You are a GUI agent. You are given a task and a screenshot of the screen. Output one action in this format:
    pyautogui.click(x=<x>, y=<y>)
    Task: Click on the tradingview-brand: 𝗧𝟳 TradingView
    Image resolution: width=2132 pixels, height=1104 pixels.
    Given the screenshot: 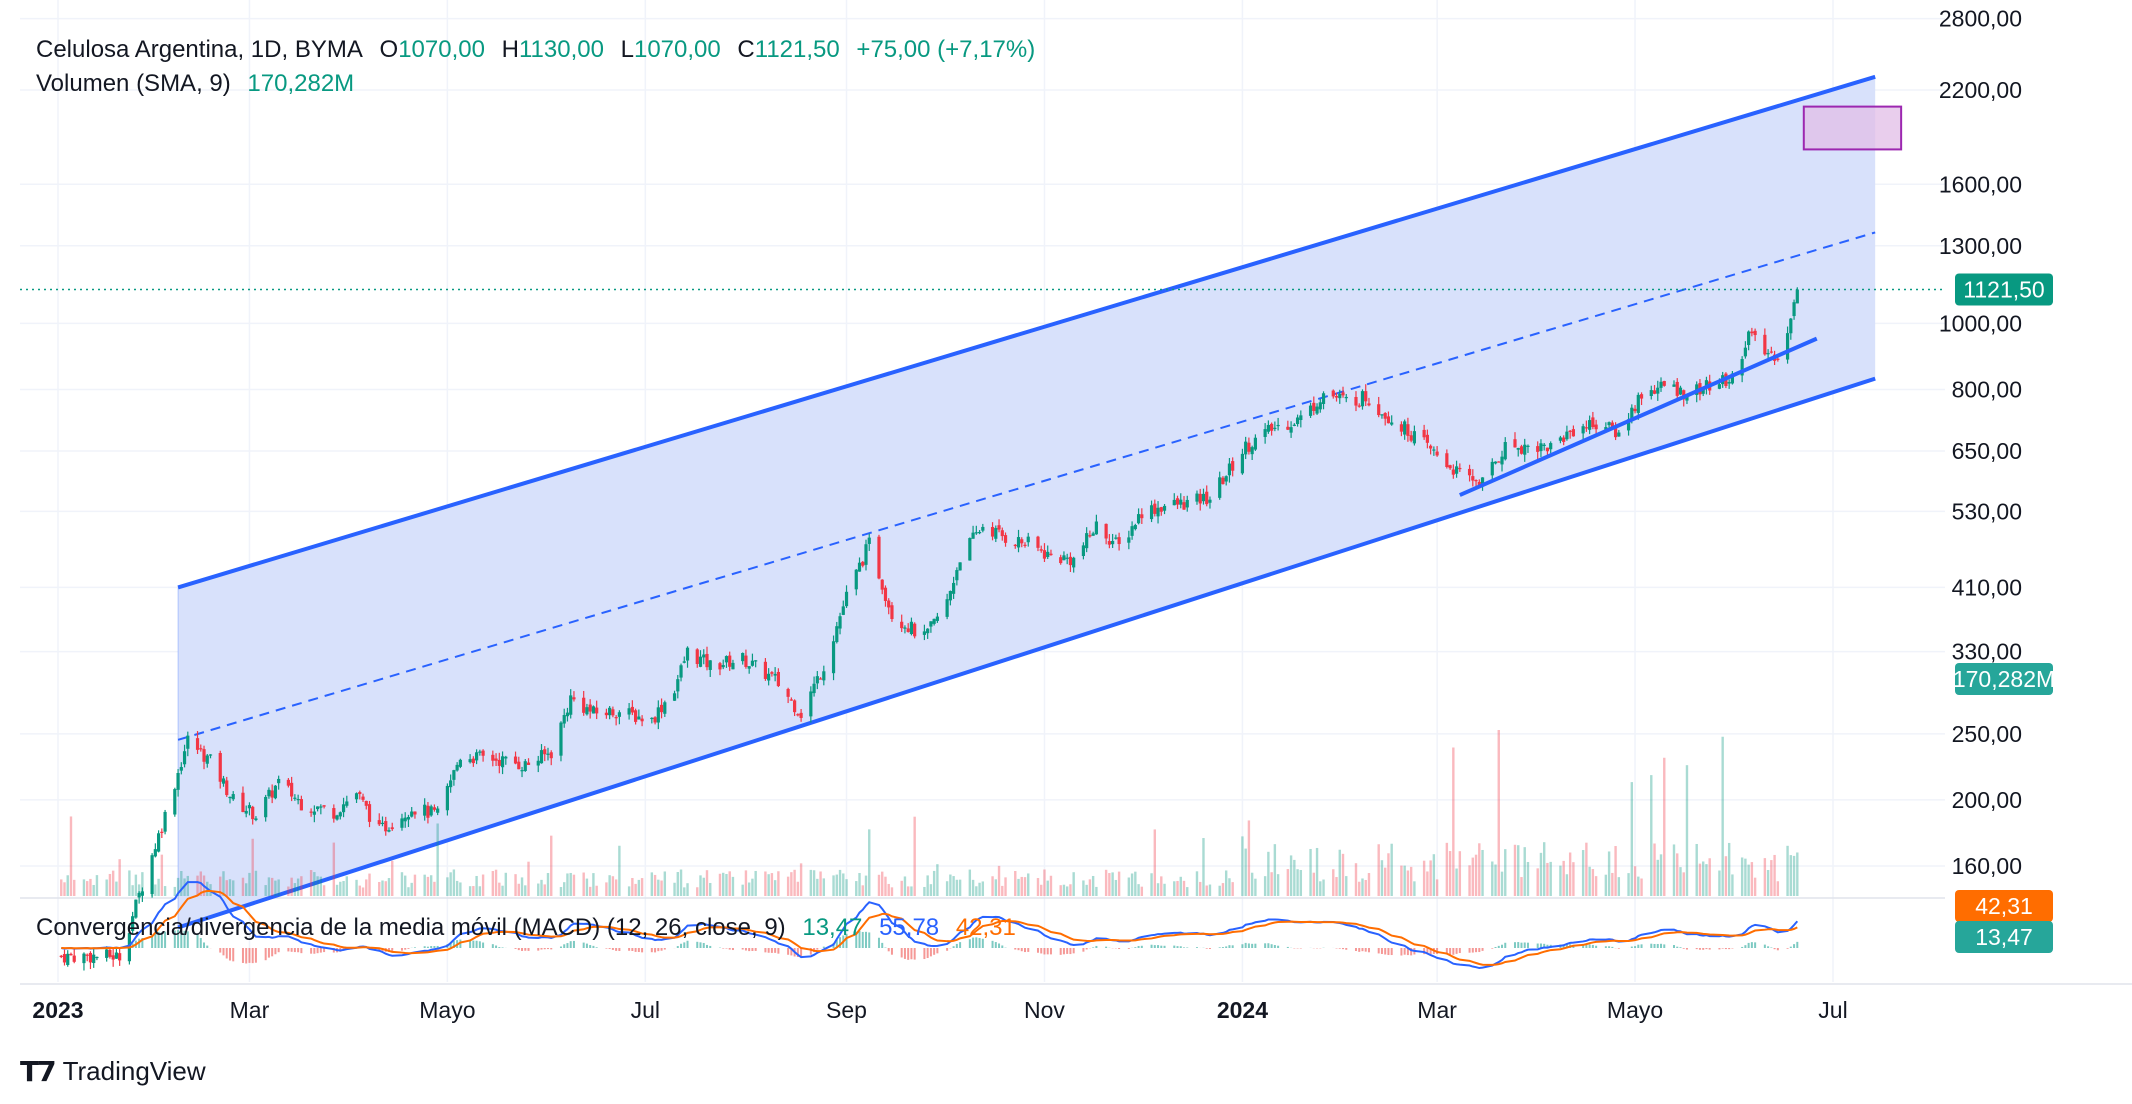 What is the action you would take?
    pyautogui.click(x=113, y=1071)
    